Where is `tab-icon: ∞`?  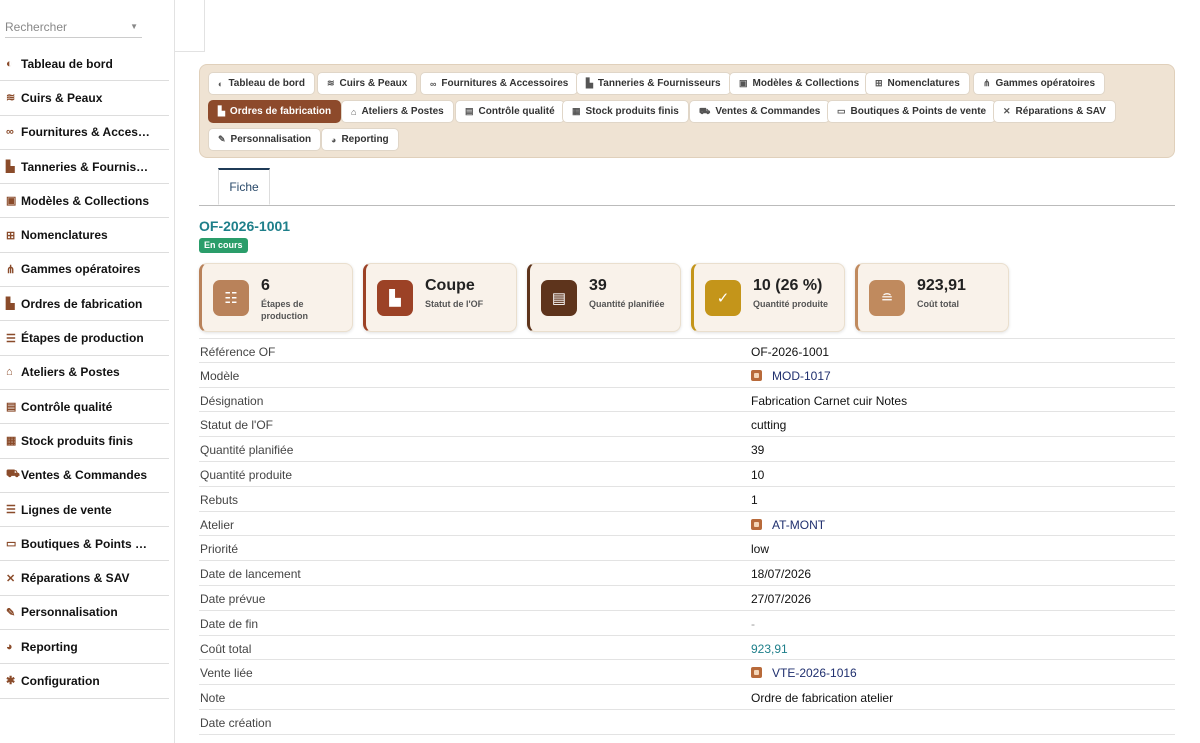 tab-icon: ∞ is located at coordinates (433, 83).